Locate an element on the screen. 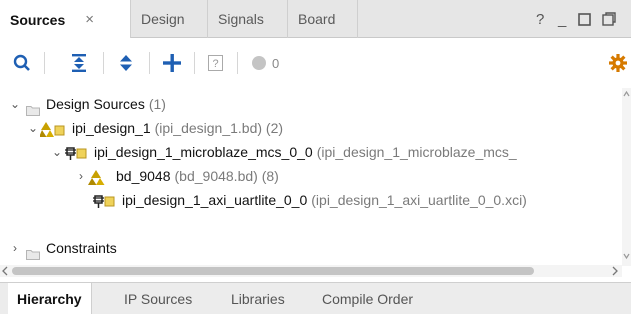 This screenshot has width=631, height=314. collapse-all-icon is located at coordinates (79, 63).